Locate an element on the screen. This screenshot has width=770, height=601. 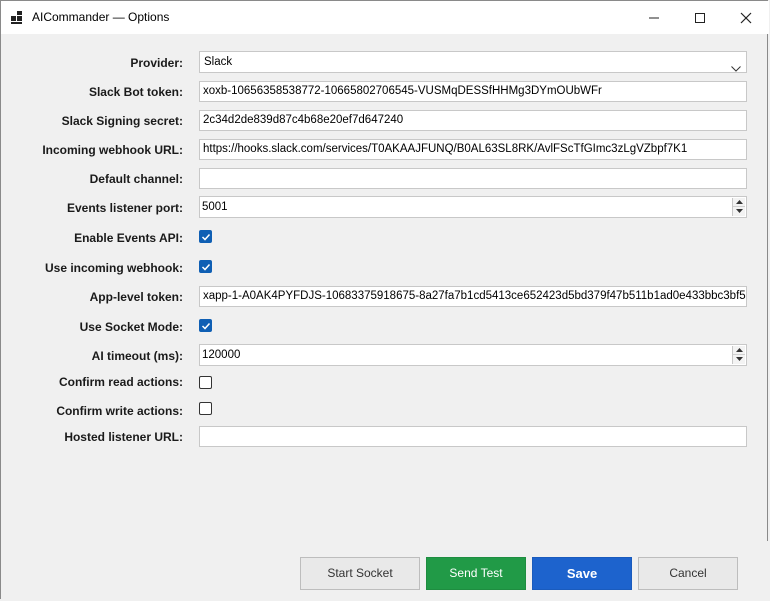
default-channel-label: Default channel: is located at coordinates (136, 179).